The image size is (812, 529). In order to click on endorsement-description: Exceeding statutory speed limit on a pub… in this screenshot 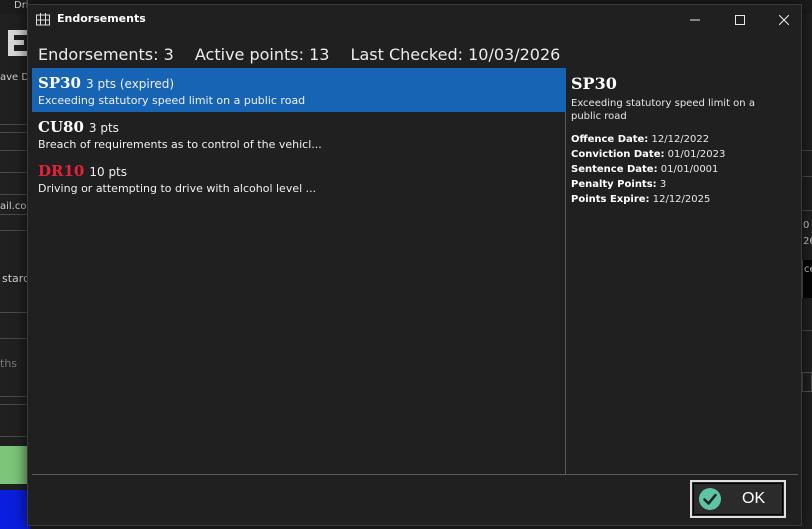, I will do `click(172, 100)`.